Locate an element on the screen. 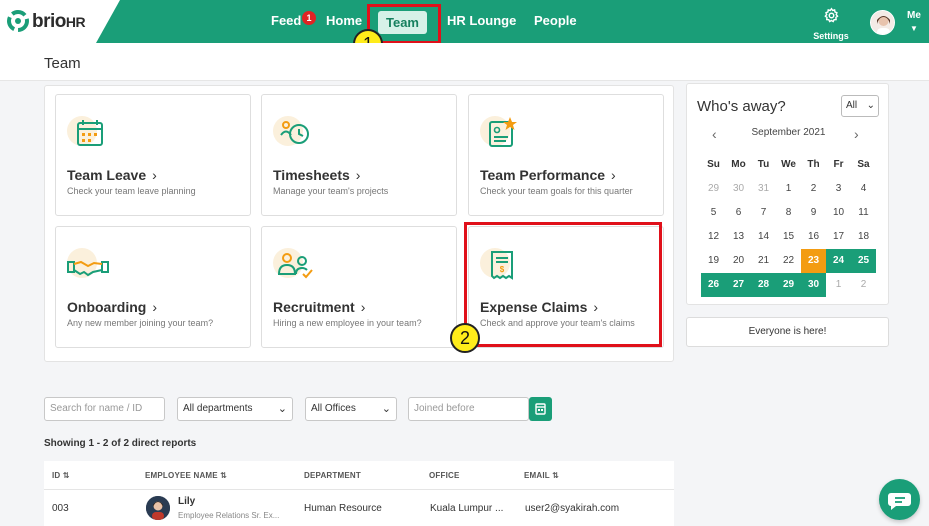  card-title: Onboarding › is located at coordinates (112, 307).